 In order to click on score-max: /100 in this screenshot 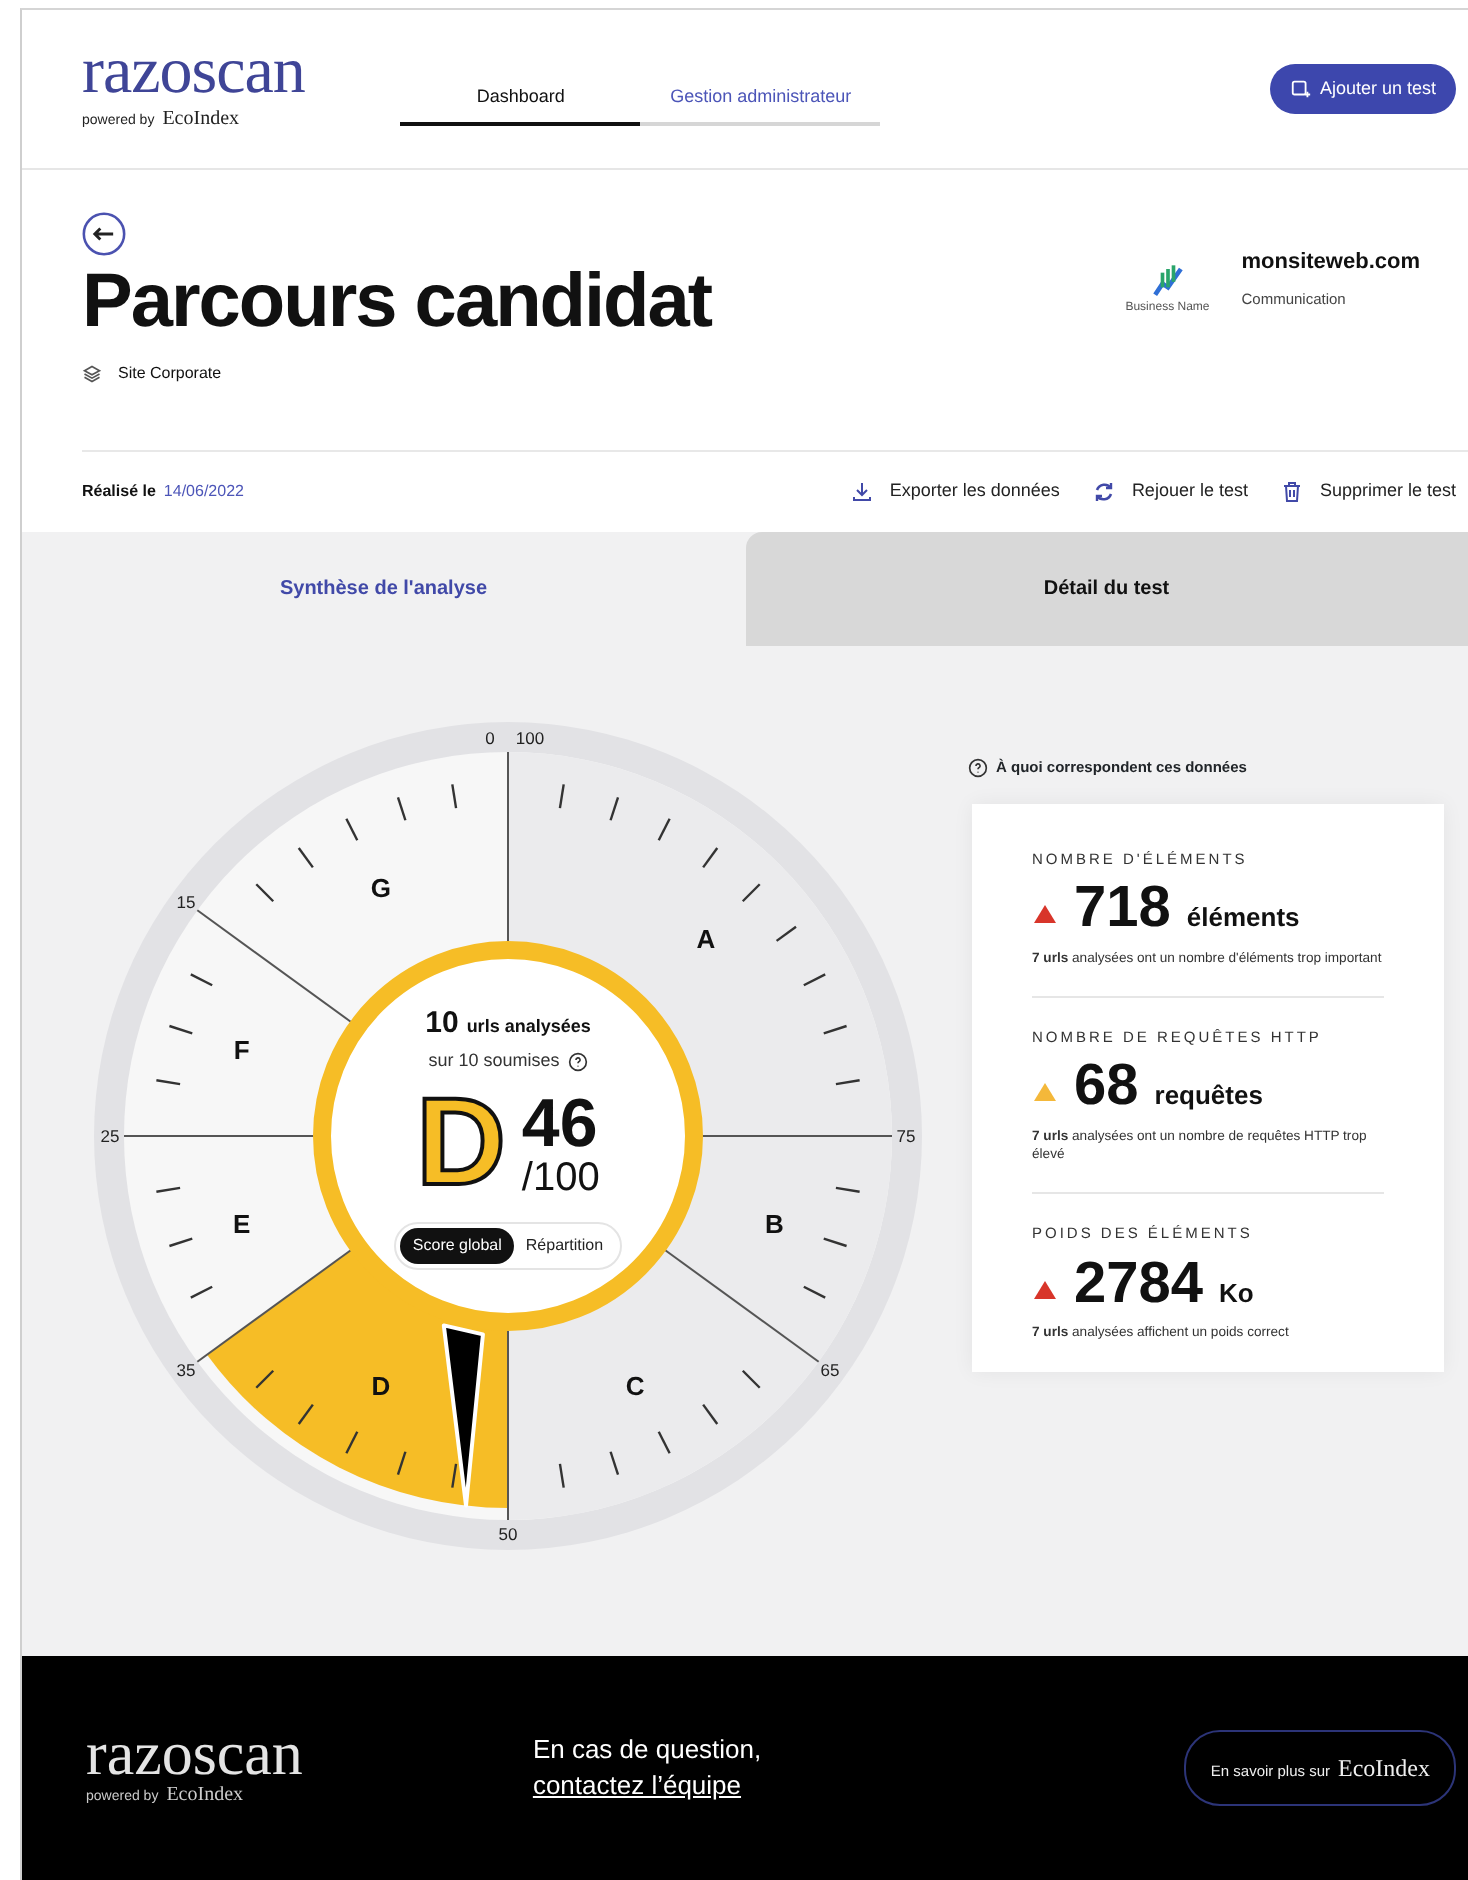, I will do `click(560, 1178)`.